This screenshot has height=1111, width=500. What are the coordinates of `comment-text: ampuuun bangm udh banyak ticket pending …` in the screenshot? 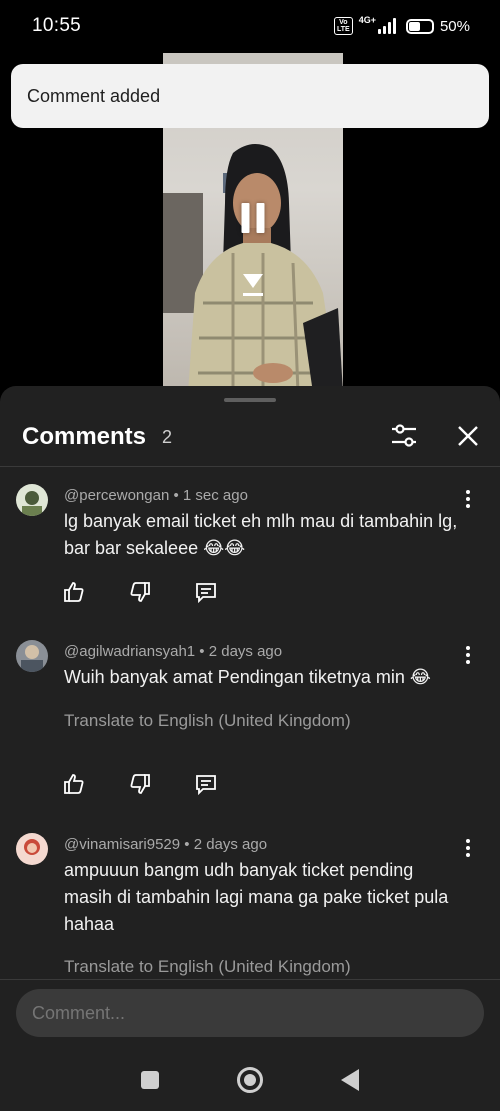 It's located at (256, 897).